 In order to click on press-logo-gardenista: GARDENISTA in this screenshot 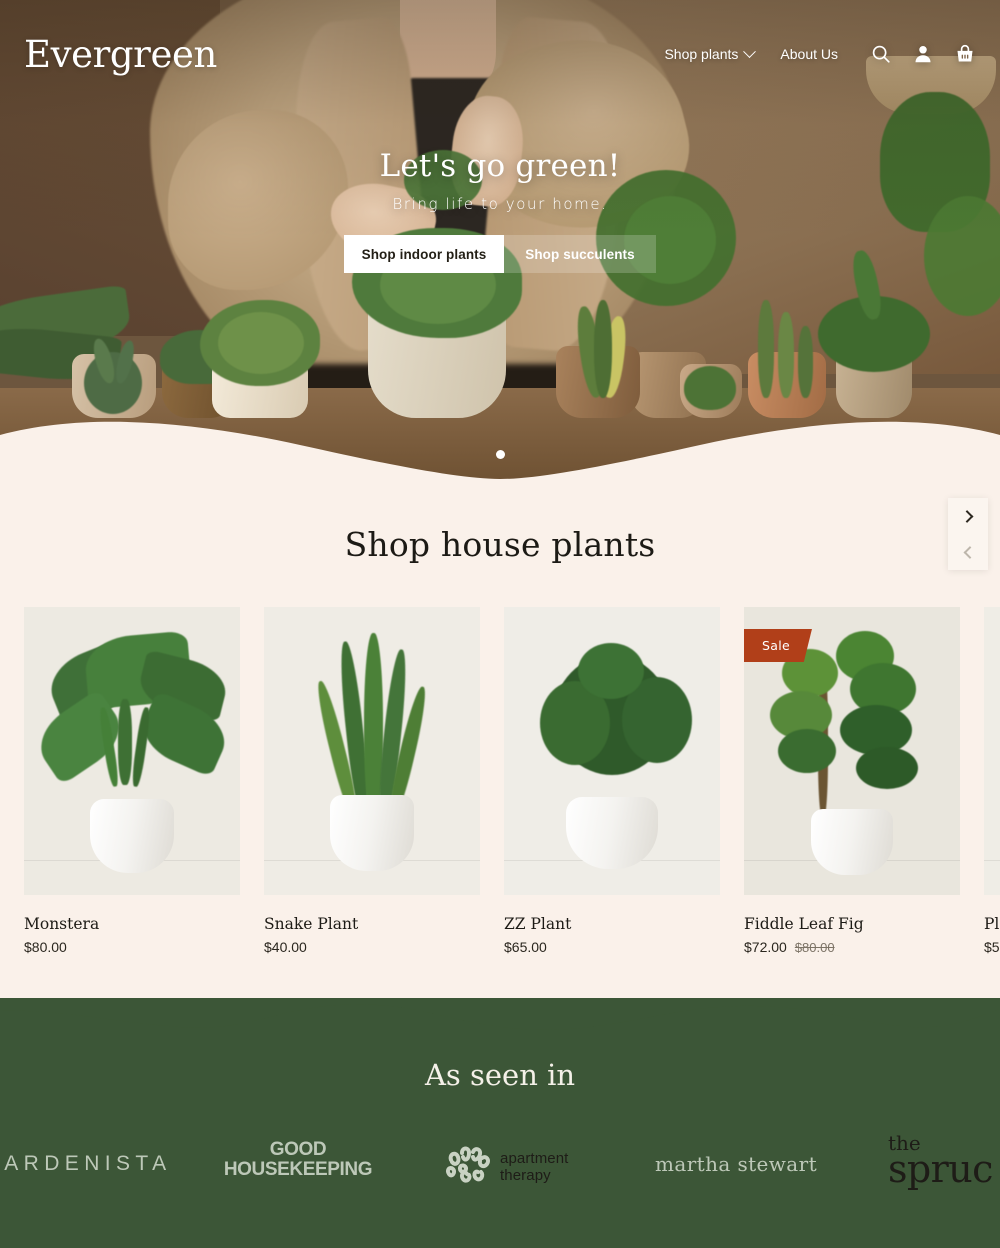, I will do `click(86, 1163)`.